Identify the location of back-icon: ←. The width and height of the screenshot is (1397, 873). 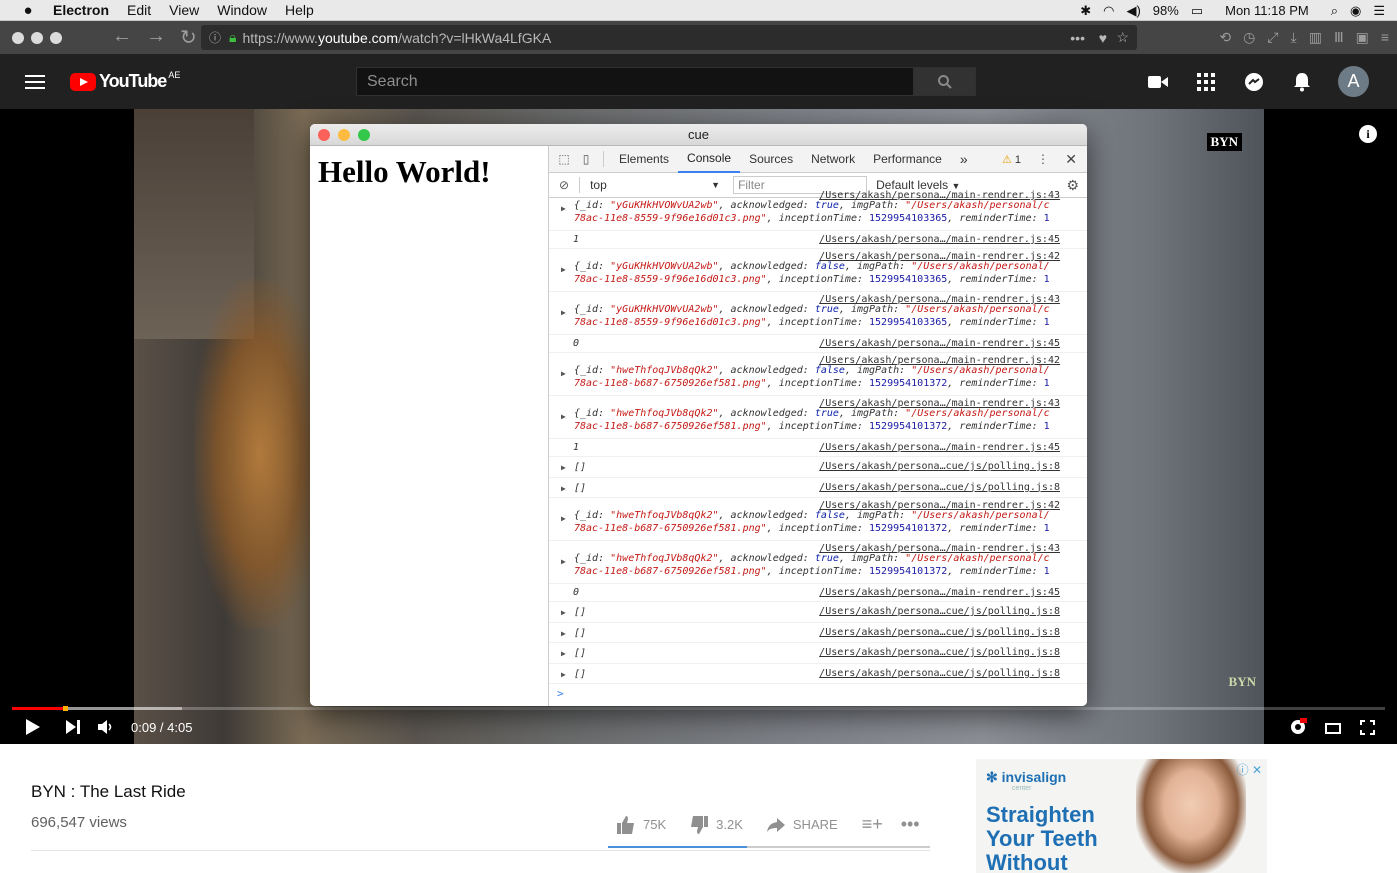
(122, 37).